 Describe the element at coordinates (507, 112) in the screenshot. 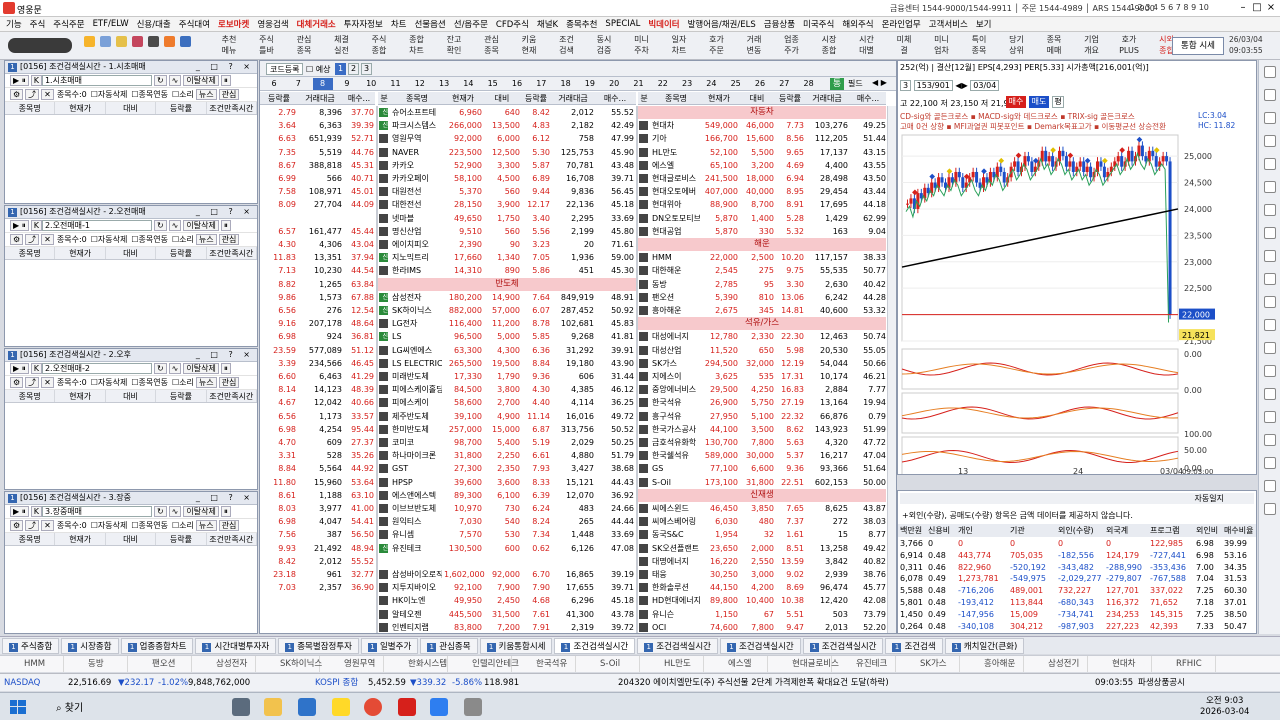

I see `table-row: 신 슈어소프트테 6,960 640 8.42 2,012 55.52` at that location.